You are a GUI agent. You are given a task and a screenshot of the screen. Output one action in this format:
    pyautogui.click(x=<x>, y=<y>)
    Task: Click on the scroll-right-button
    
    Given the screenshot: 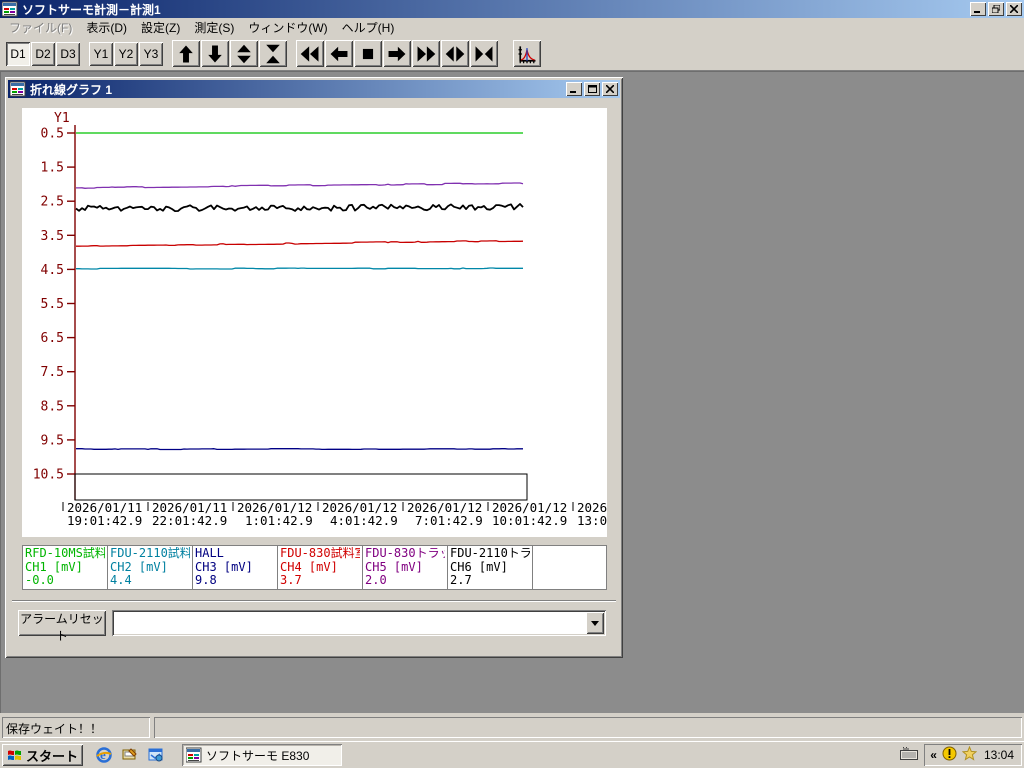 What is the action you would take?
    pyautogui.click(x=397, y=53)
    